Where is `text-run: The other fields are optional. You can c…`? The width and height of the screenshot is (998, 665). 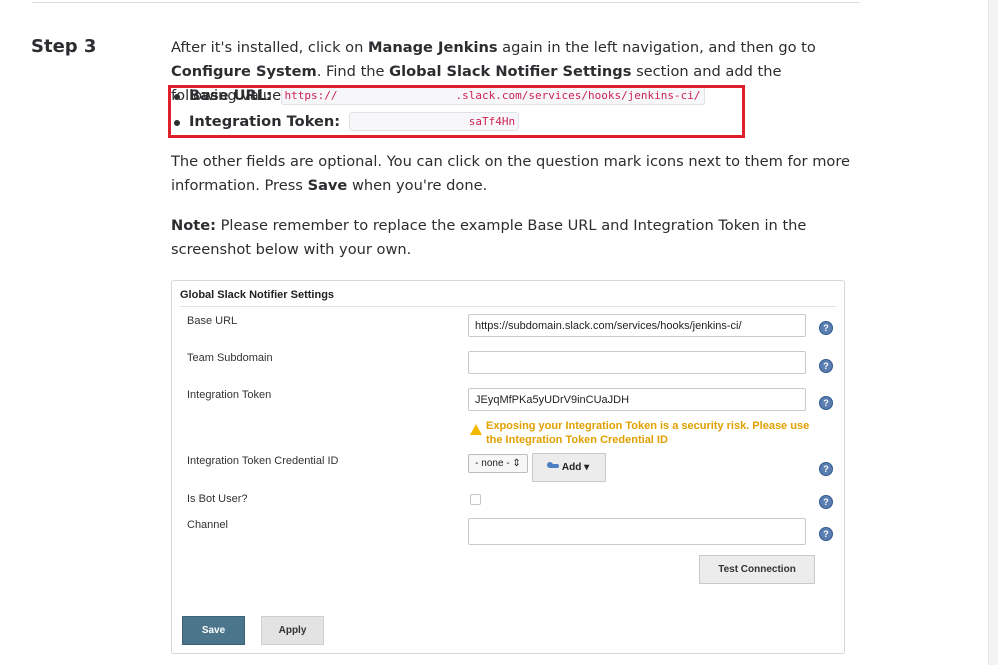 text-run: The other fields are optional. You can c… is located at coordinates (511, 173).